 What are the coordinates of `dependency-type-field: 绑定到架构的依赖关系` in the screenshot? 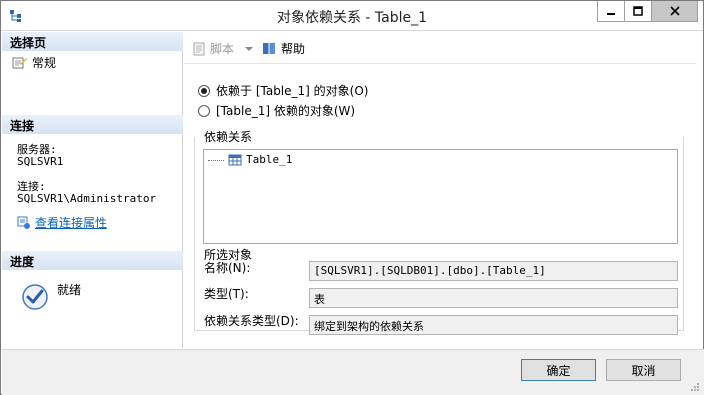 It's located at (493, 325).